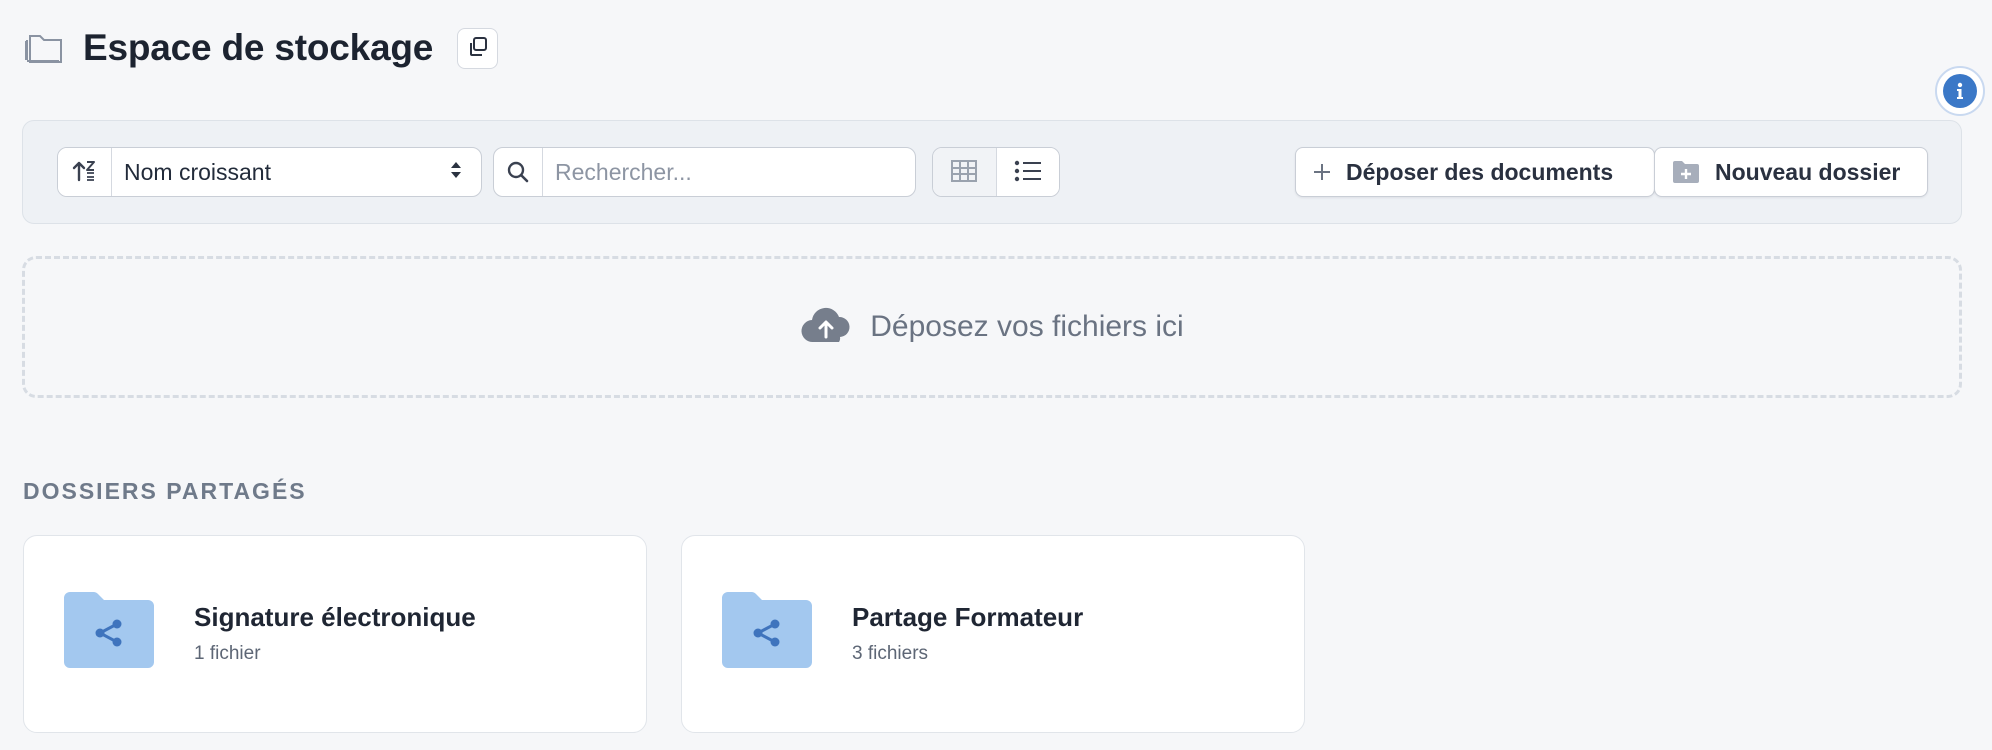 The width and height of the screenshot is (1992, 750). I want to click on sort-control: Nom croissant, so click(269, 172).